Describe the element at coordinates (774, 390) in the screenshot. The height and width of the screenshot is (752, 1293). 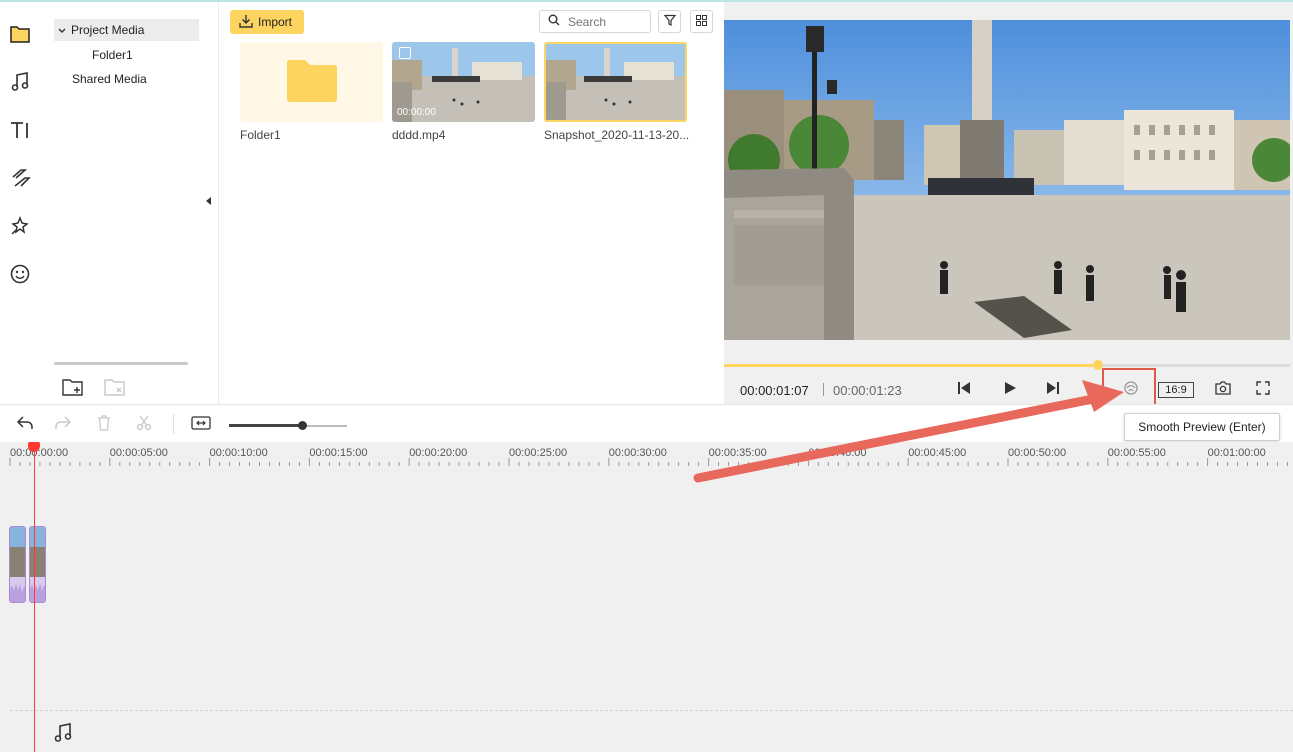
I see `current-time: 00:00:01:07` at that location.